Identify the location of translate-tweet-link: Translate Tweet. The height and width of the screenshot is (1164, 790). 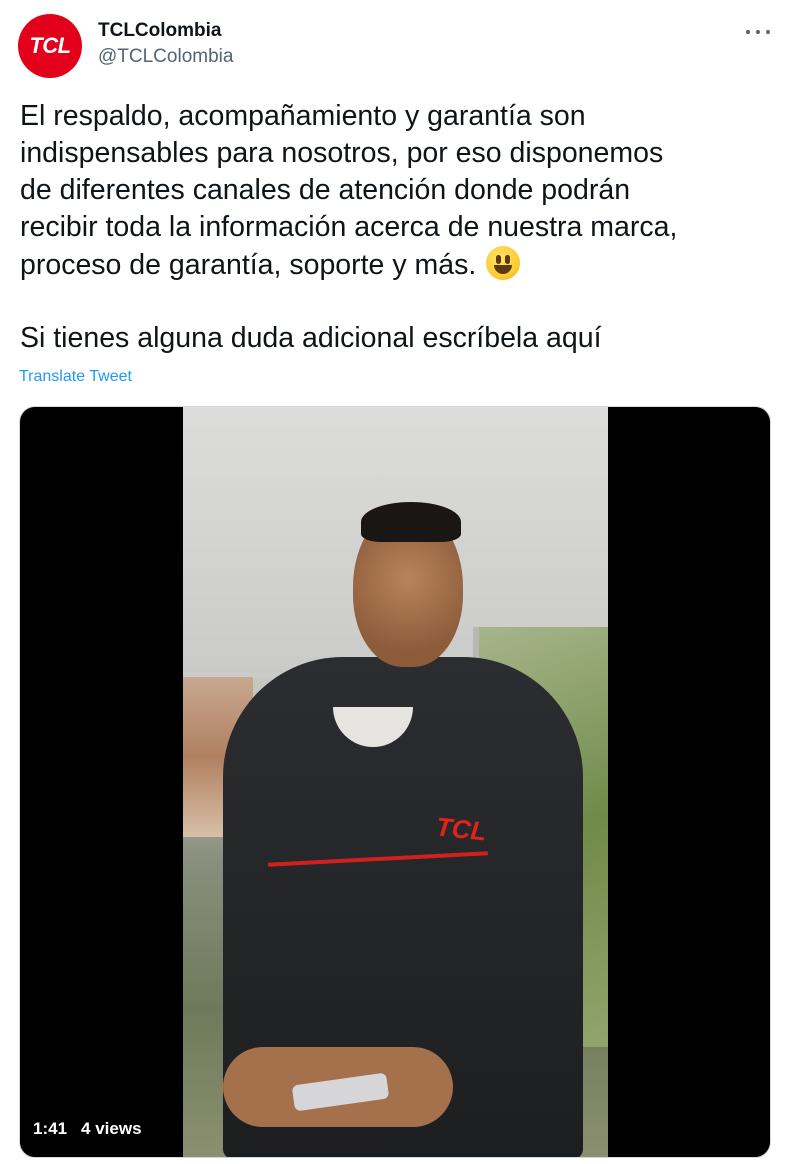
(75, 377).